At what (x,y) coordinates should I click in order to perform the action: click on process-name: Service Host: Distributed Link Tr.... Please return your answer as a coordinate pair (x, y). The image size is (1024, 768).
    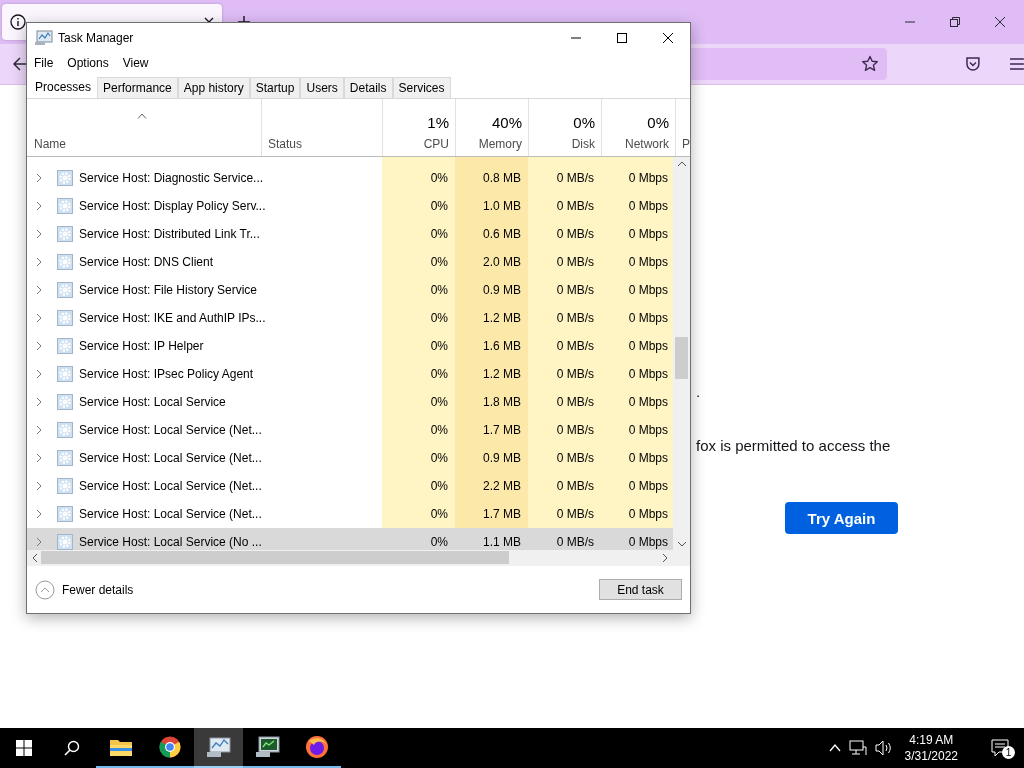
    Looking at the image, I should click on (169, 234).